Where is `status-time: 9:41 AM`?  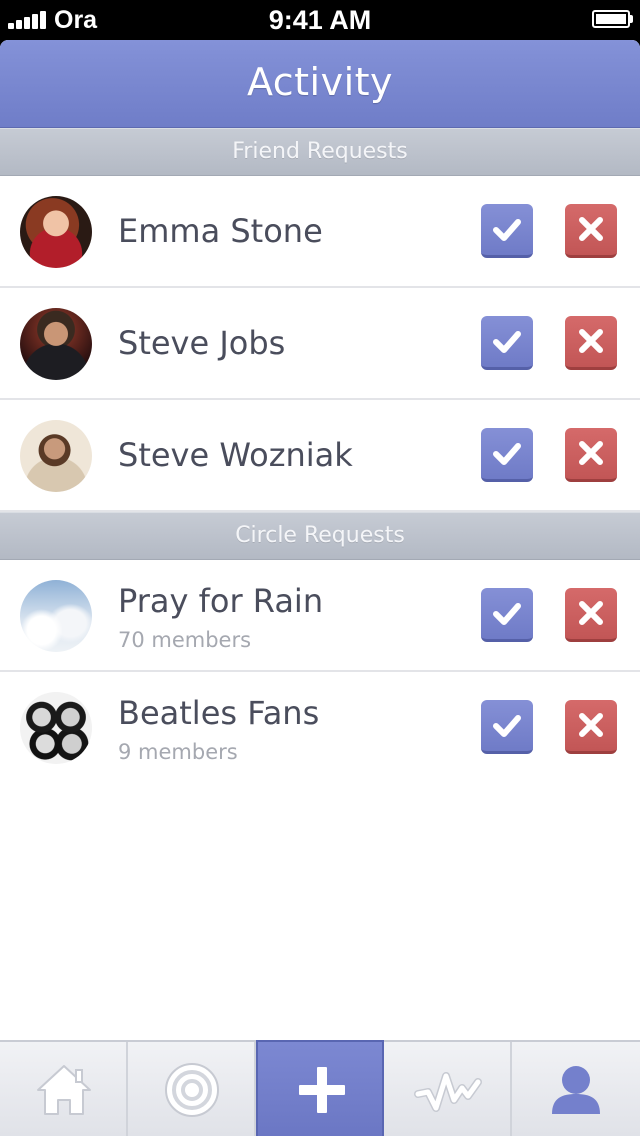 status-time: 9:41 AM is located at coordinates (320, 20).